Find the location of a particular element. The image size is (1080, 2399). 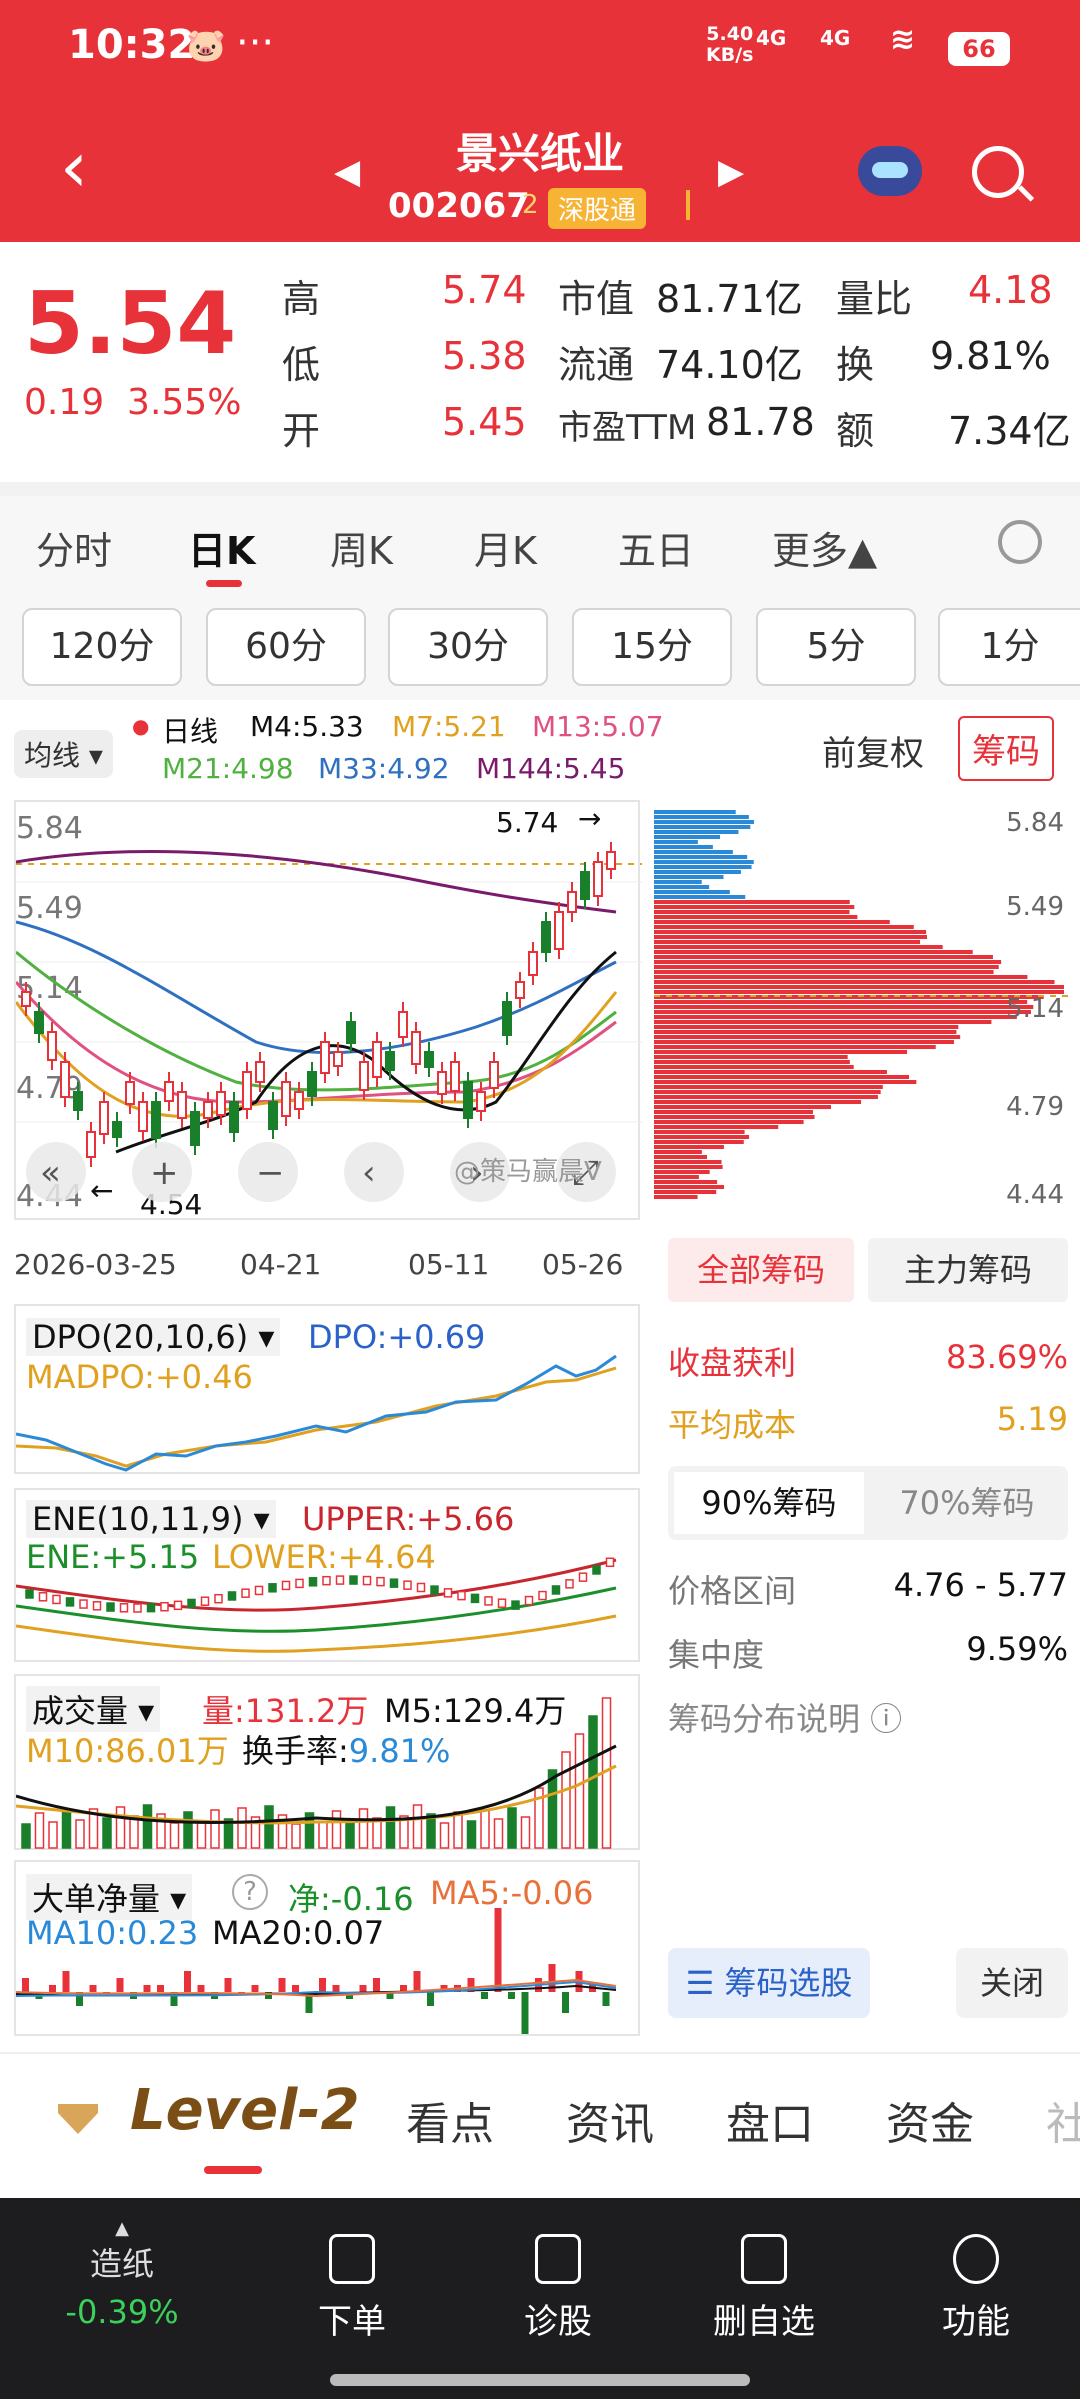

volume-ratio-value: 4.18 is located at coordinates (1010, 290).